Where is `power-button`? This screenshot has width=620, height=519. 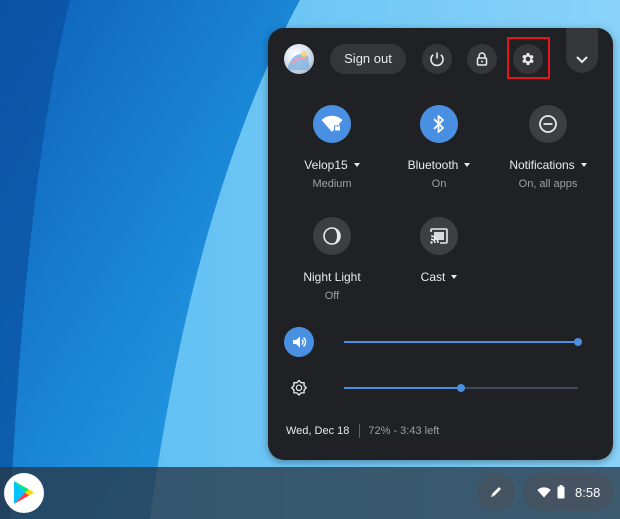
power-button is located at coordinates (437, 59).